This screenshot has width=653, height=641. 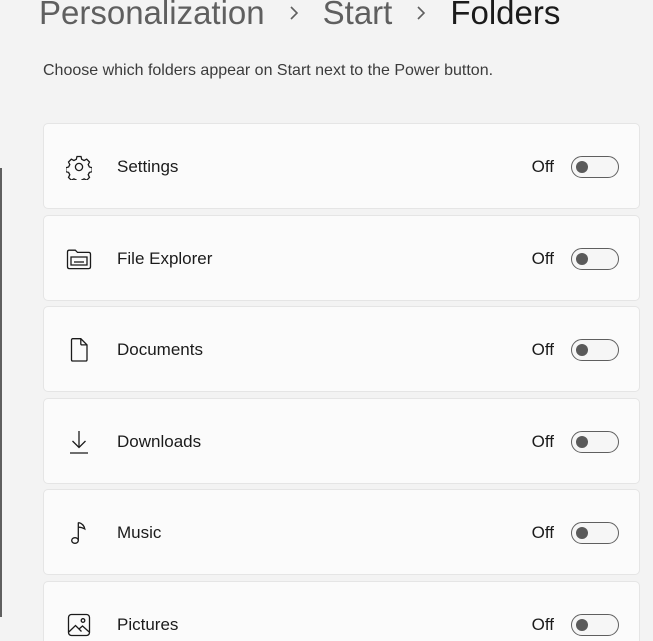 I want to click on scrollbar, so click(x=1, y=392).